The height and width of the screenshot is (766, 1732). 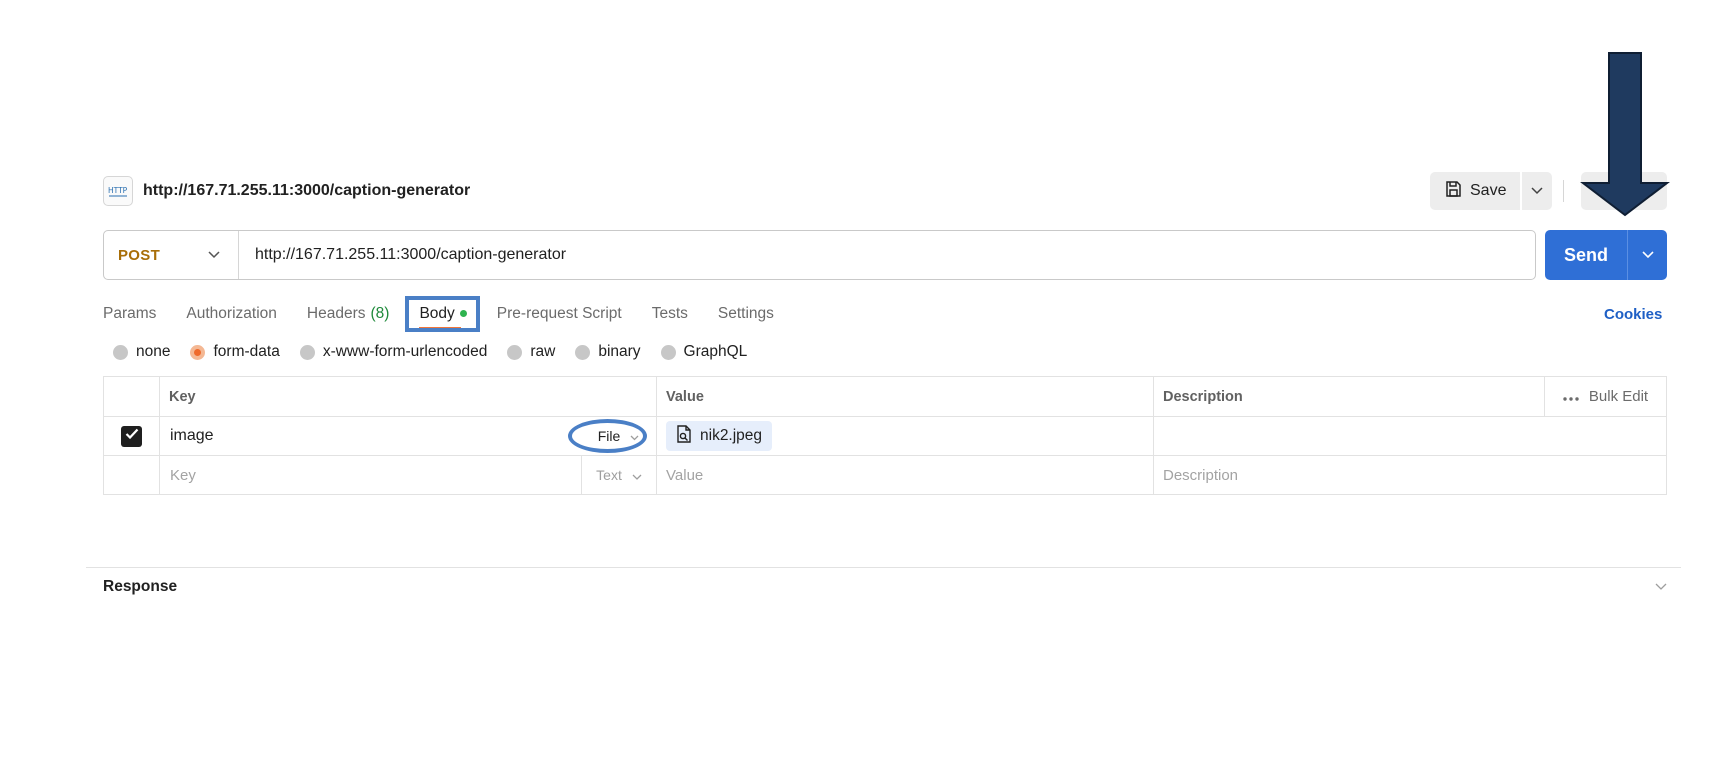 I want to click on more-options-icon, so click(x=1571, y=396).